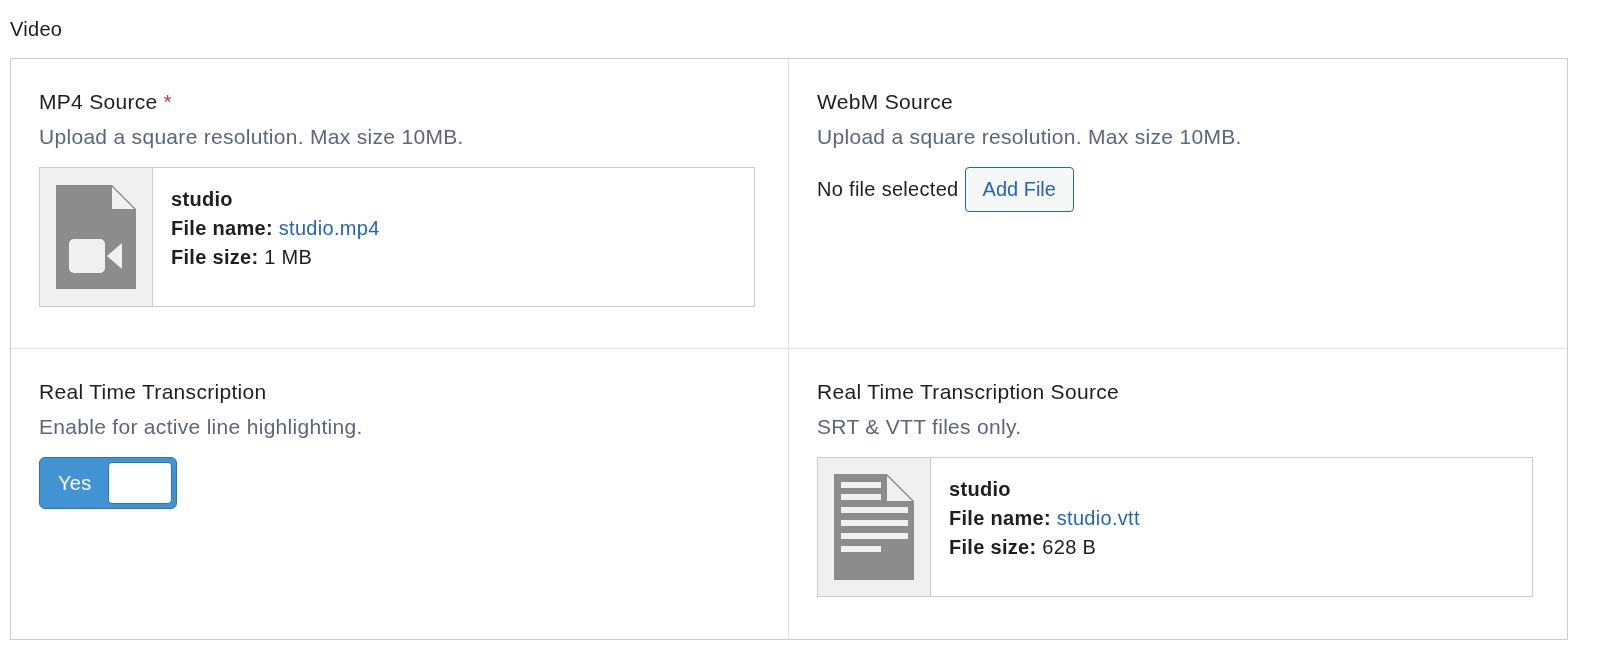 Image resolution: width=1600 pixels, height=655 pixels. What do you see at coordinates (153, 392) in the screenshot?
I see `field-label: Real Time Transcription` at bounding box center [153, 392].